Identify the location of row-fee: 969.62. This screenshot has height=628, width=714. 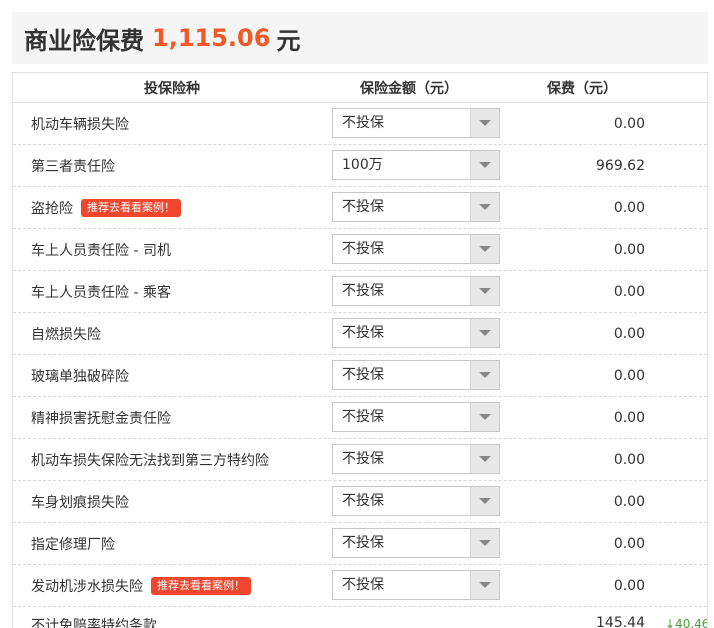
(620, 165).